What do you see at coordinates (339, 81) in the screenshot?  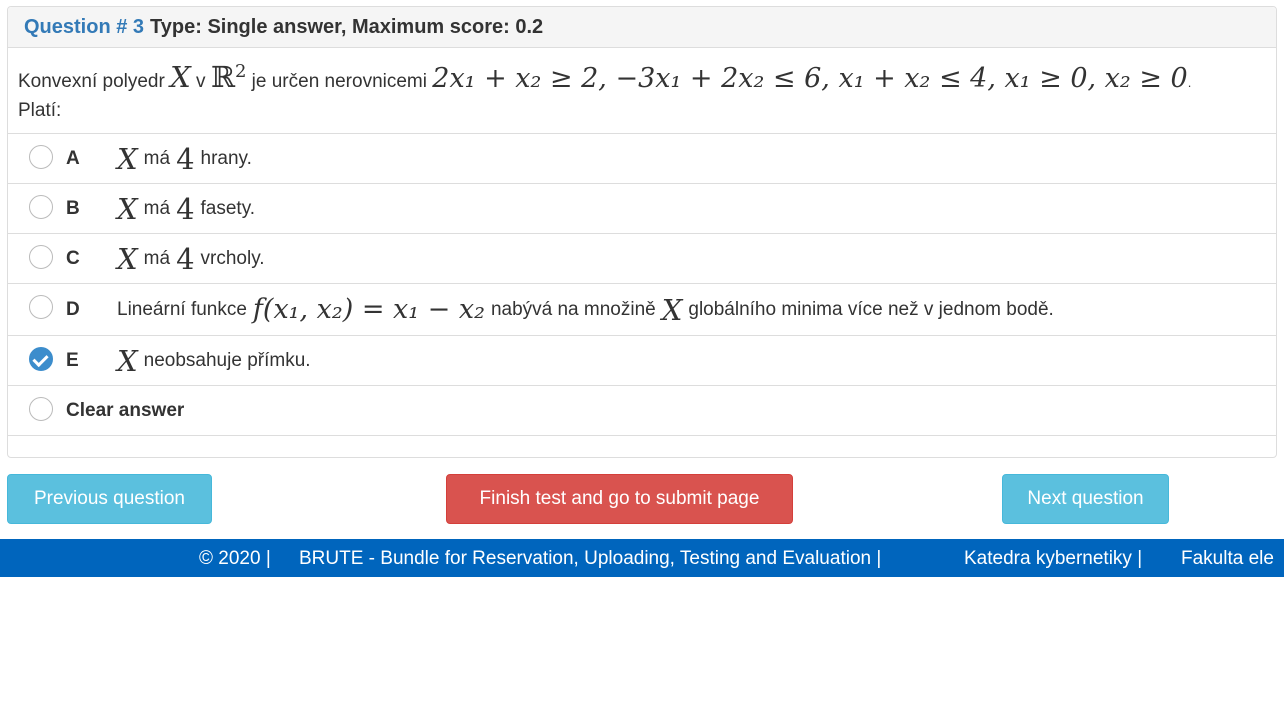 I see `stem-text-2: je určen nerovnicemi` at bounding box center [339, 81].